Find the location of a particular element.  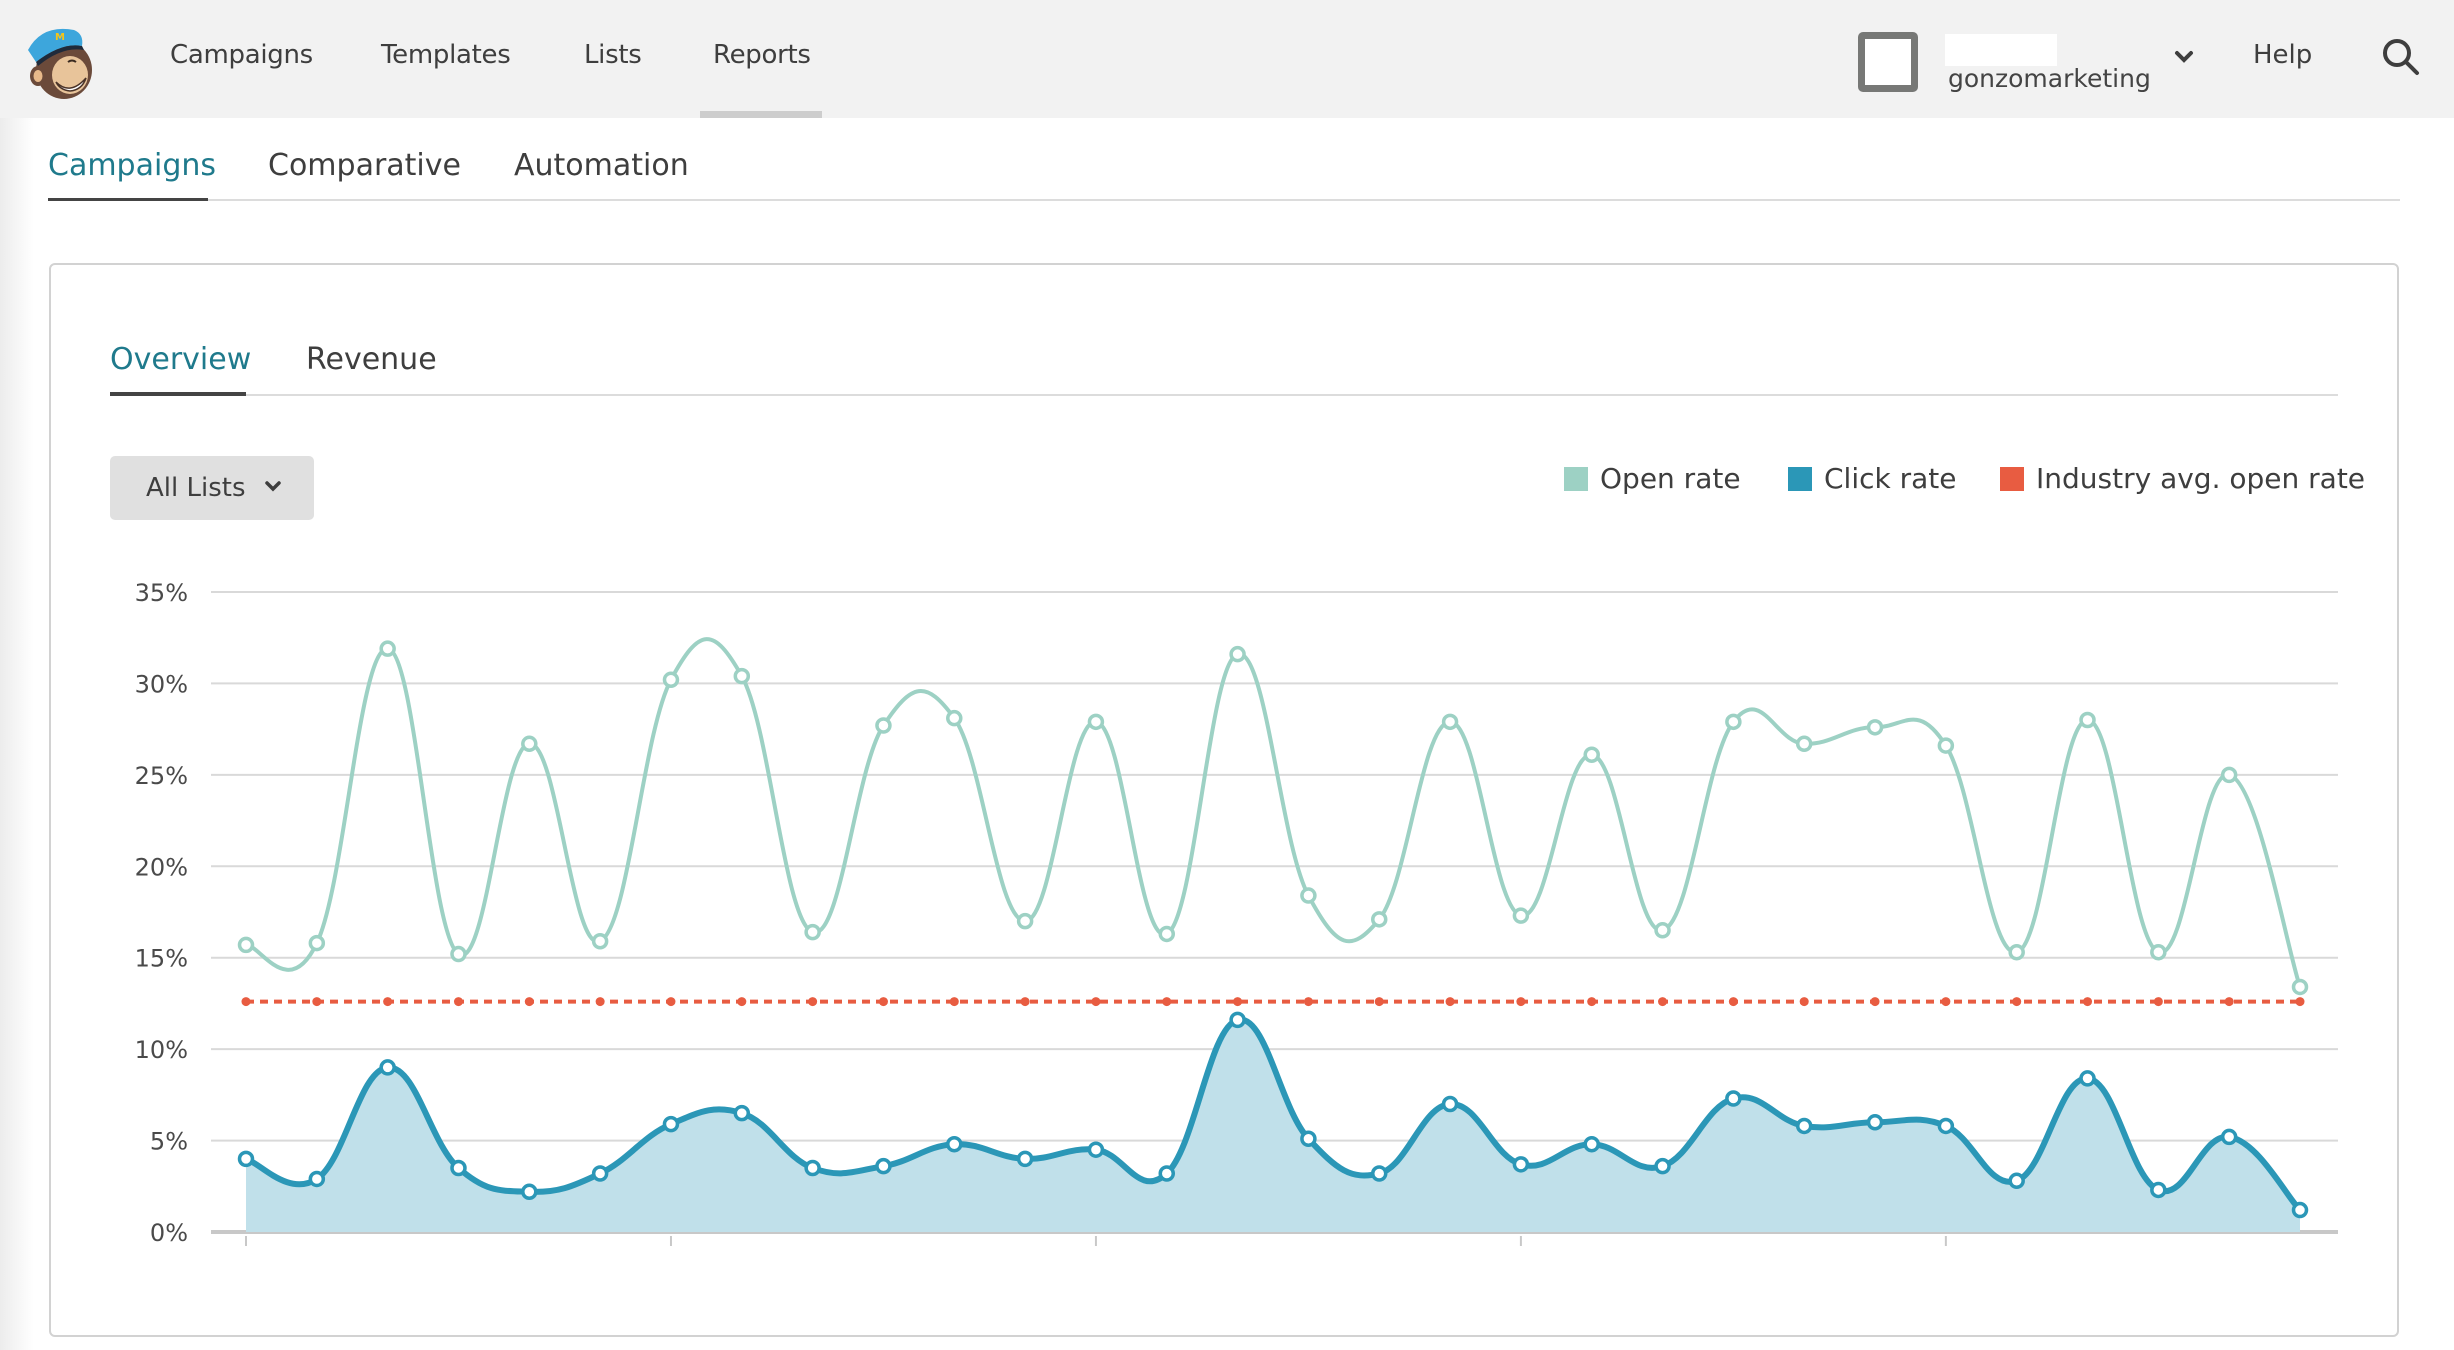

legend-label-industry-avg: Industry avg. open rate is located at coordinates (2201, 478).